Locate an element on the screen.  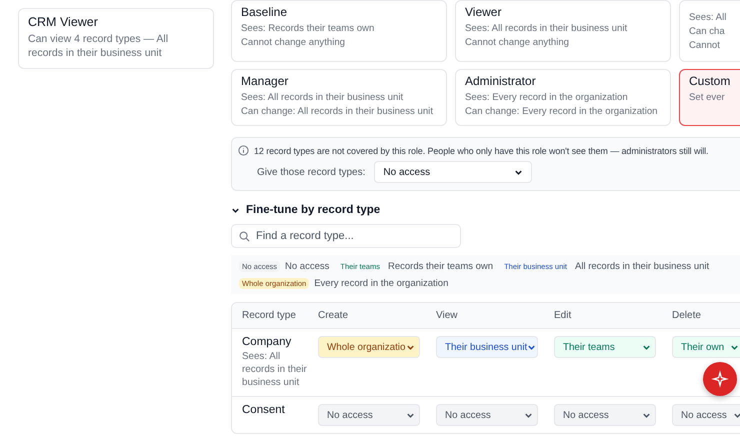
preset-card: Custom Set ever is located at coordinates (709, 97).